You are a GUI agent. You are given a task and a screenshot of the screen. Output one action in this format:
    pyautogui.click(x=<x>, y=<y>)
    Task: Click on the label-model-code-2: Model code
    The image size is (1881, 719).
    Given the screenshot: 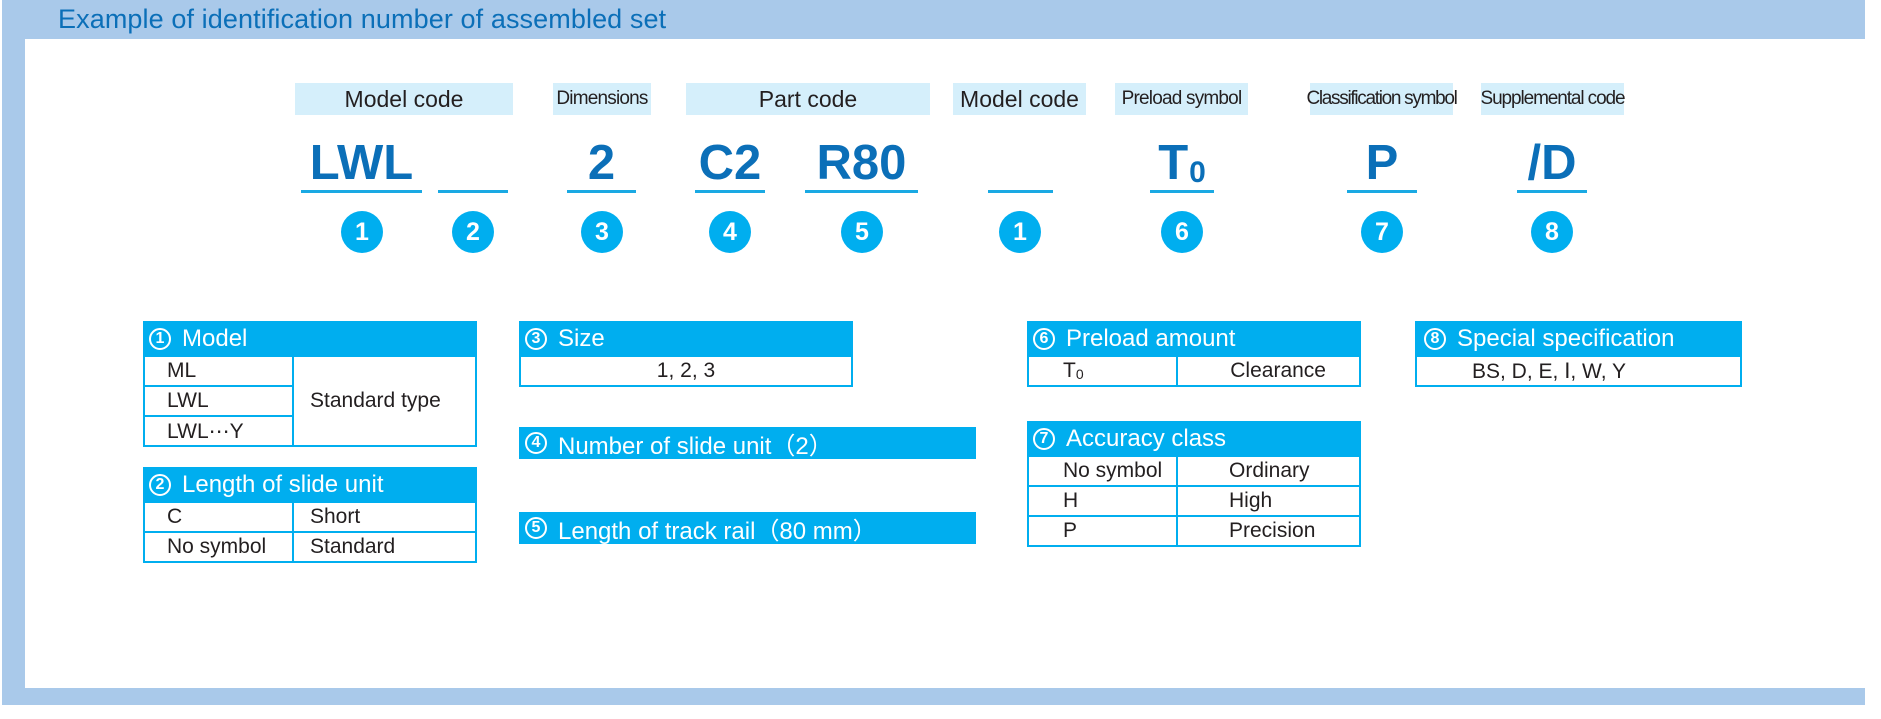 What is the action you would take?
    pyautogui.click(x=1019, y=99)
    